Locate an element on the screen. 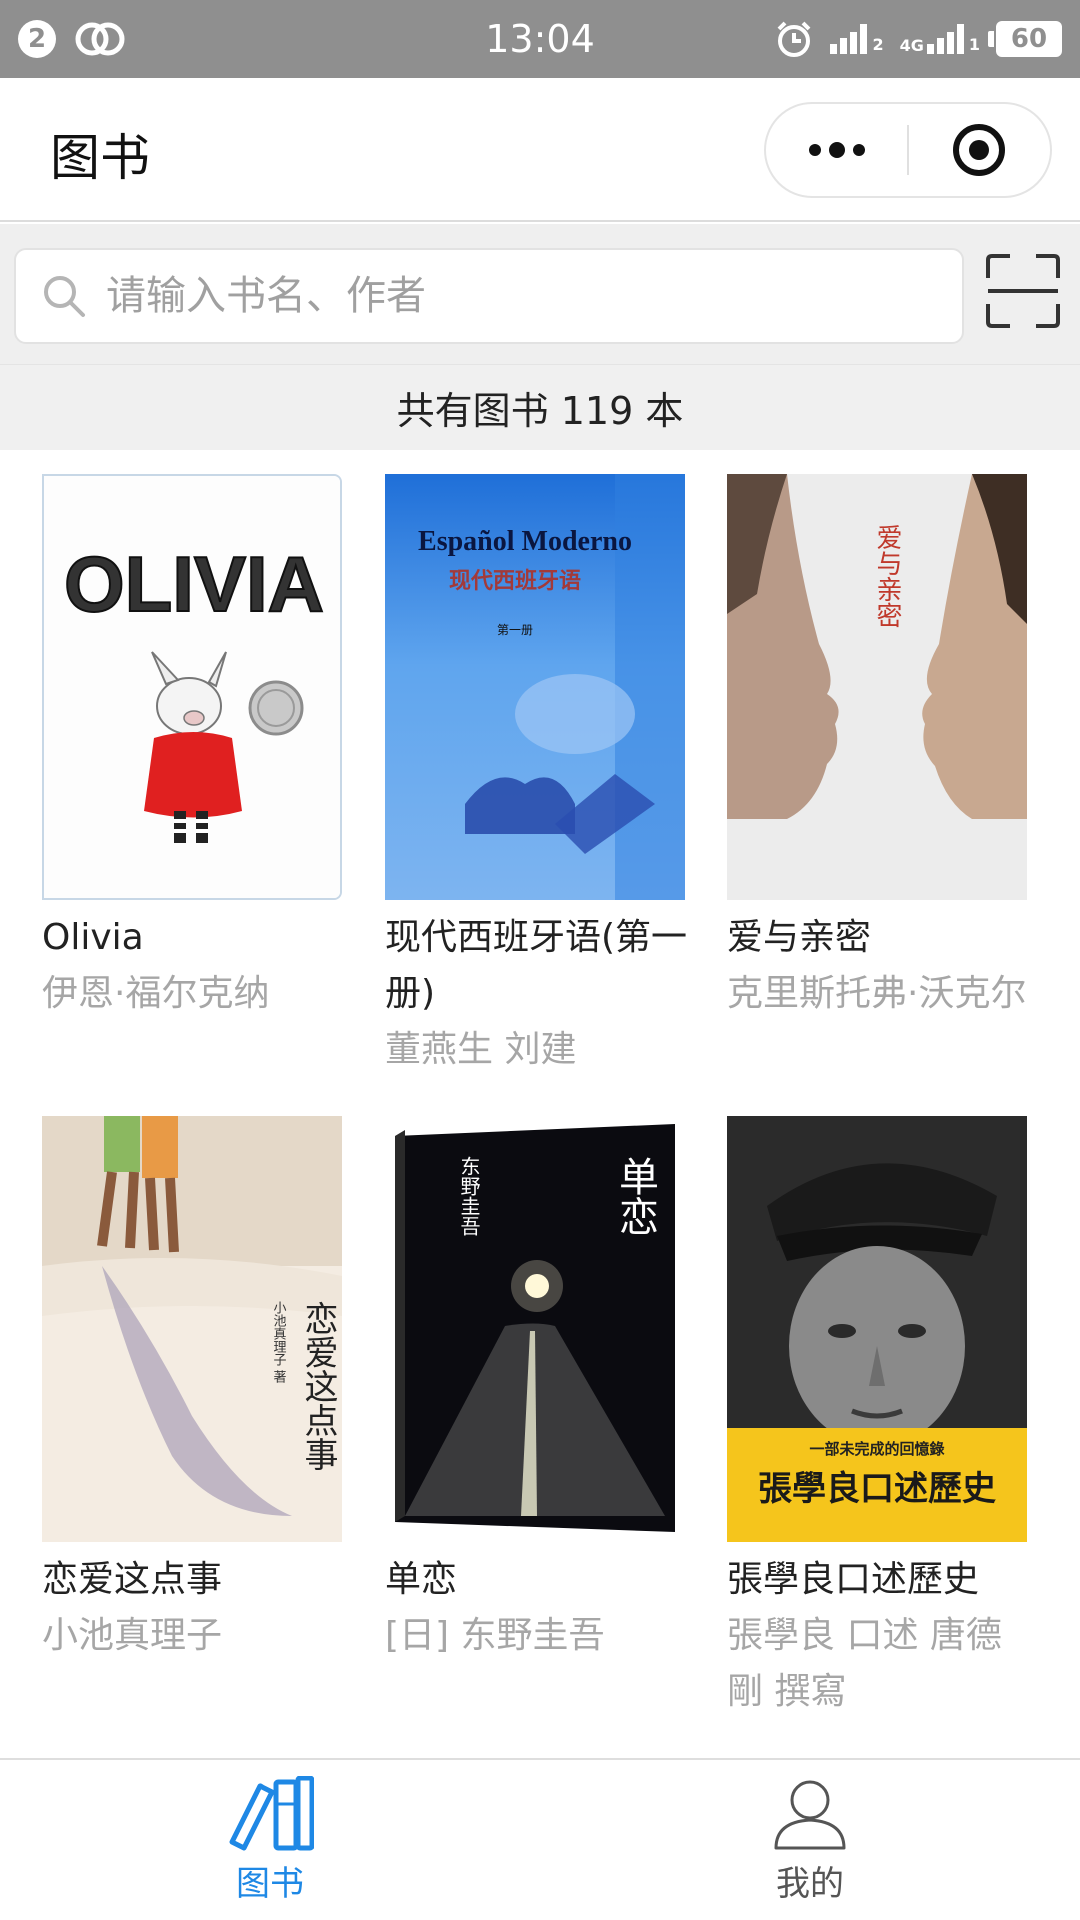 The width and height of the screenshot is (1080, 1920). status-left: 2 is located at coordinates (73, 39).